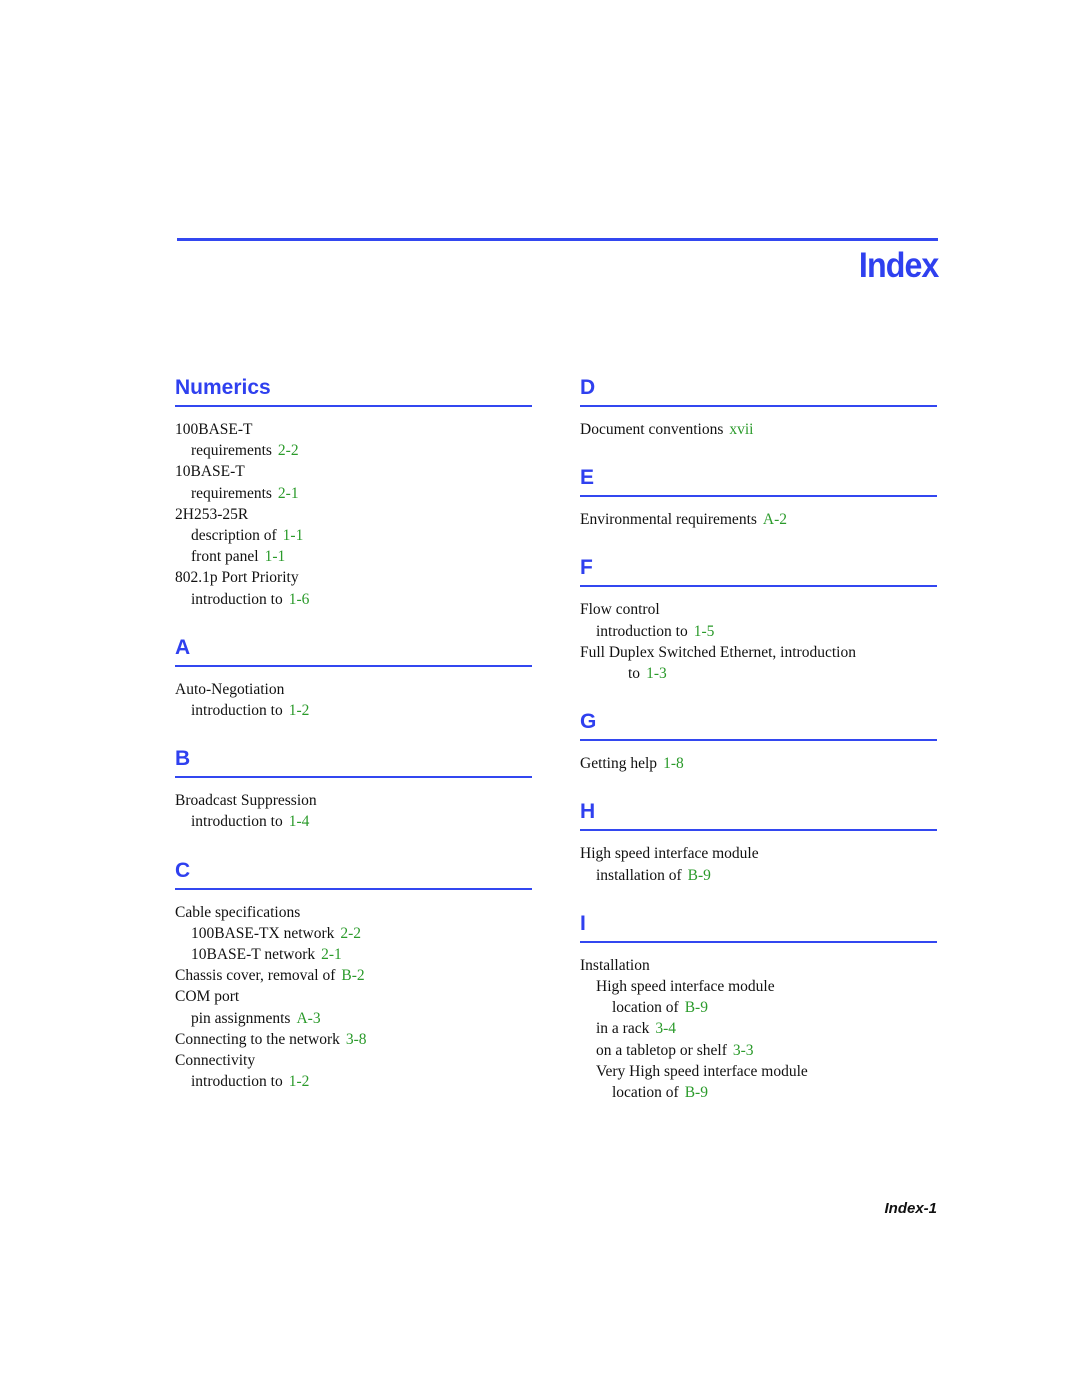 This screenshot has width=1080, height=1397. I want to click on index-entry: Getting help 1-8, so click(758, 763).